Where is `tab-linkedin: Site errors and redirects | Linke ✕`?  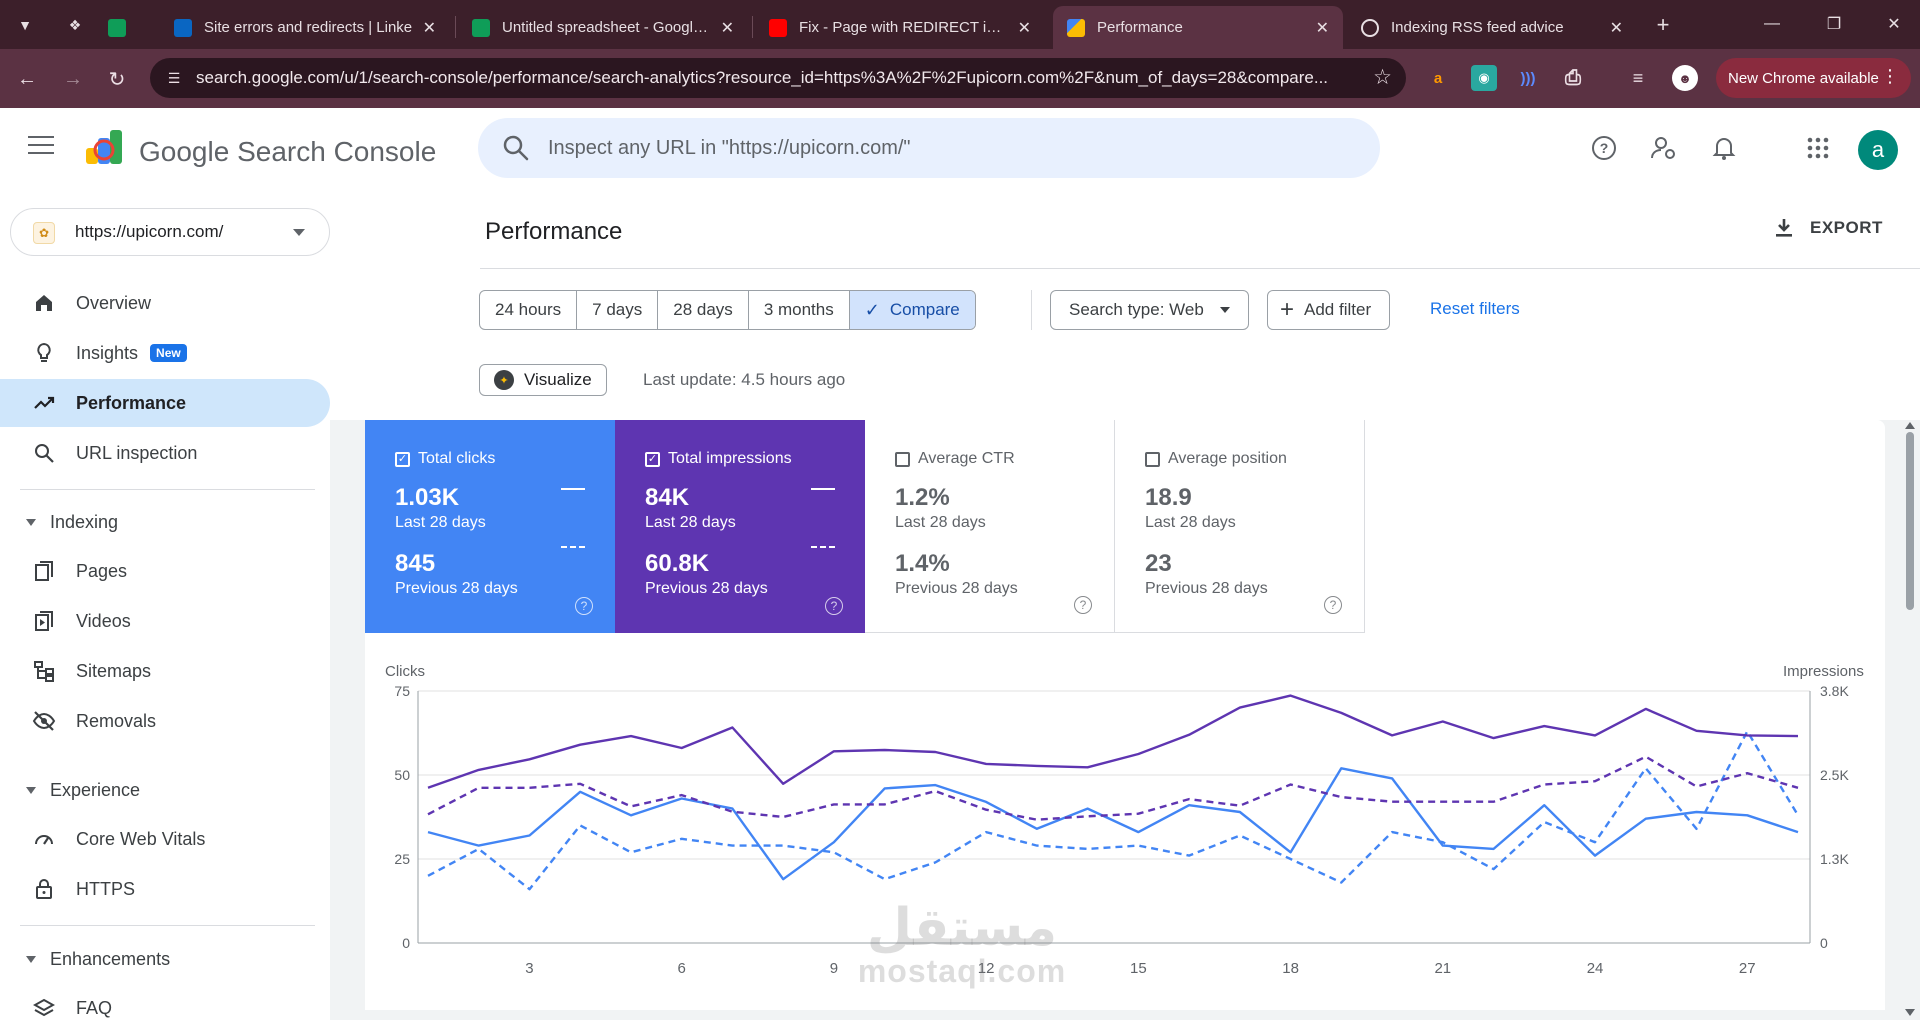
tab-linkedin: Site errors and redirects | Linke ✕ is located at coordinates (305, 27).